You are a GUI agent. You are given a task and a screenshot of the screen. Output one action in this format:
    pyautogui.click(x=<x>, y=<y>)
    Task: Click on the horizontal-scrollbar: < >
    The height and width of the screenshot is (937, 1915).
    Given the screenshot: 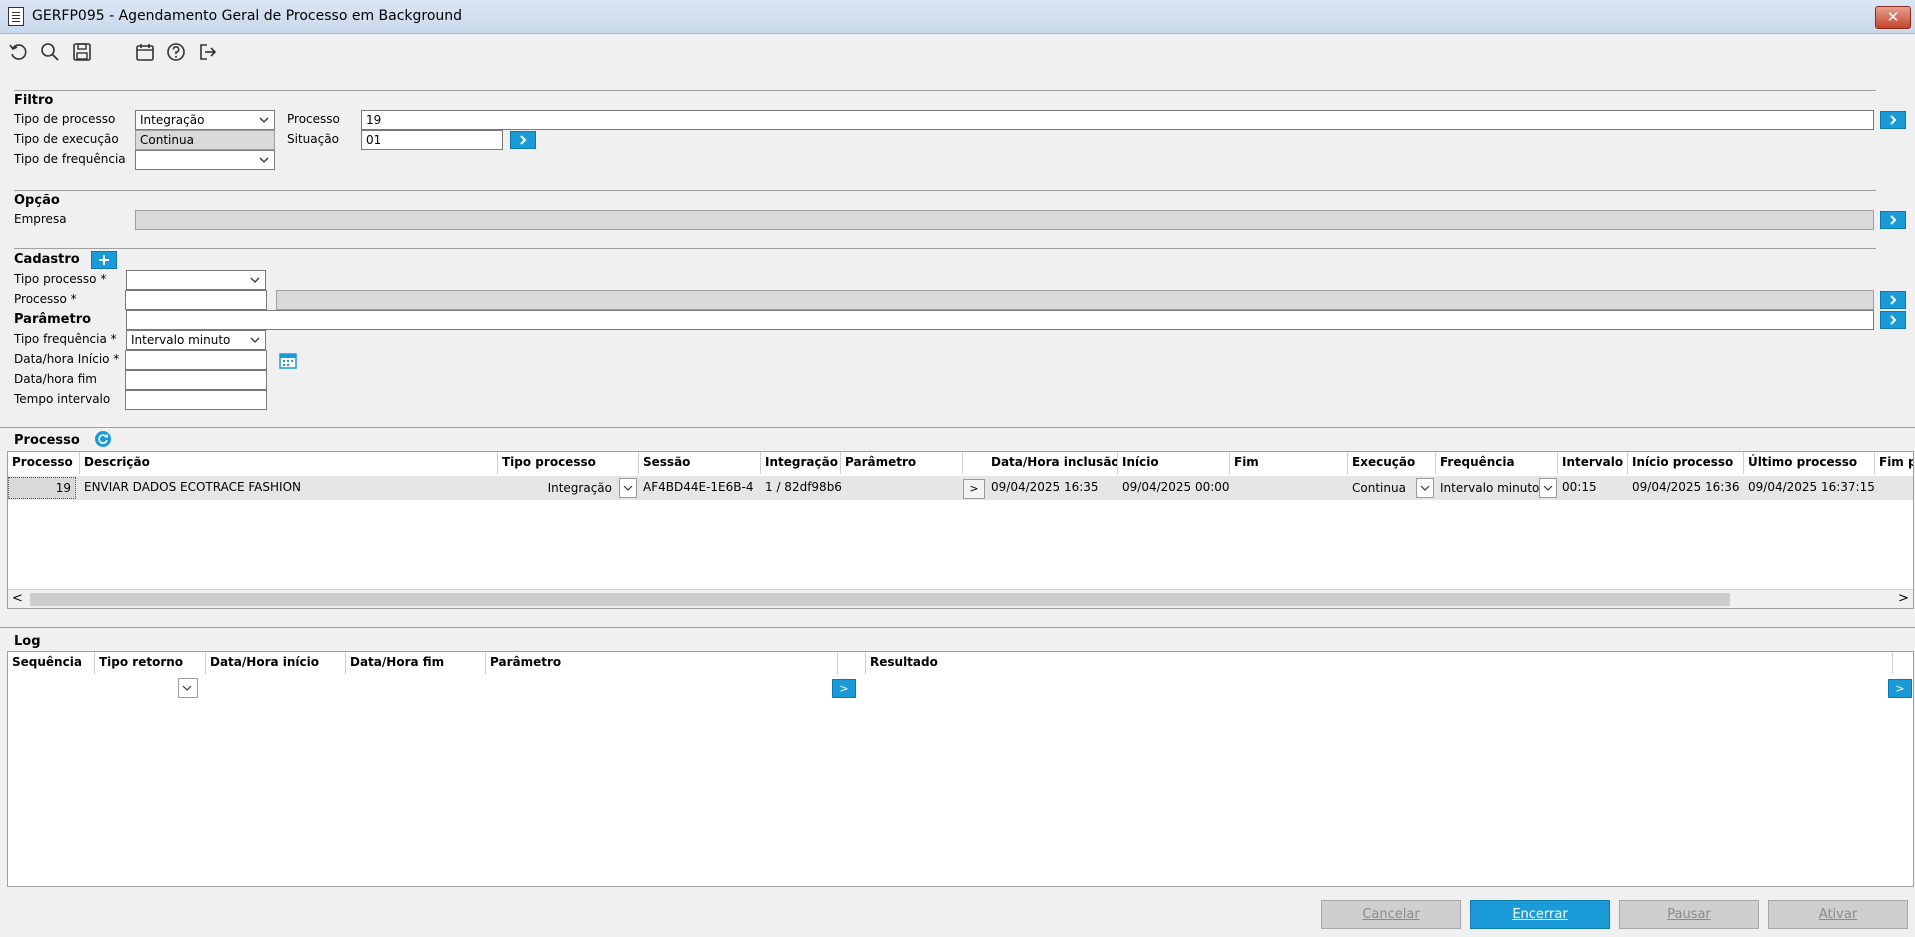 What is the action you would take?
    pyautogui.click(x=960, y=598)
    